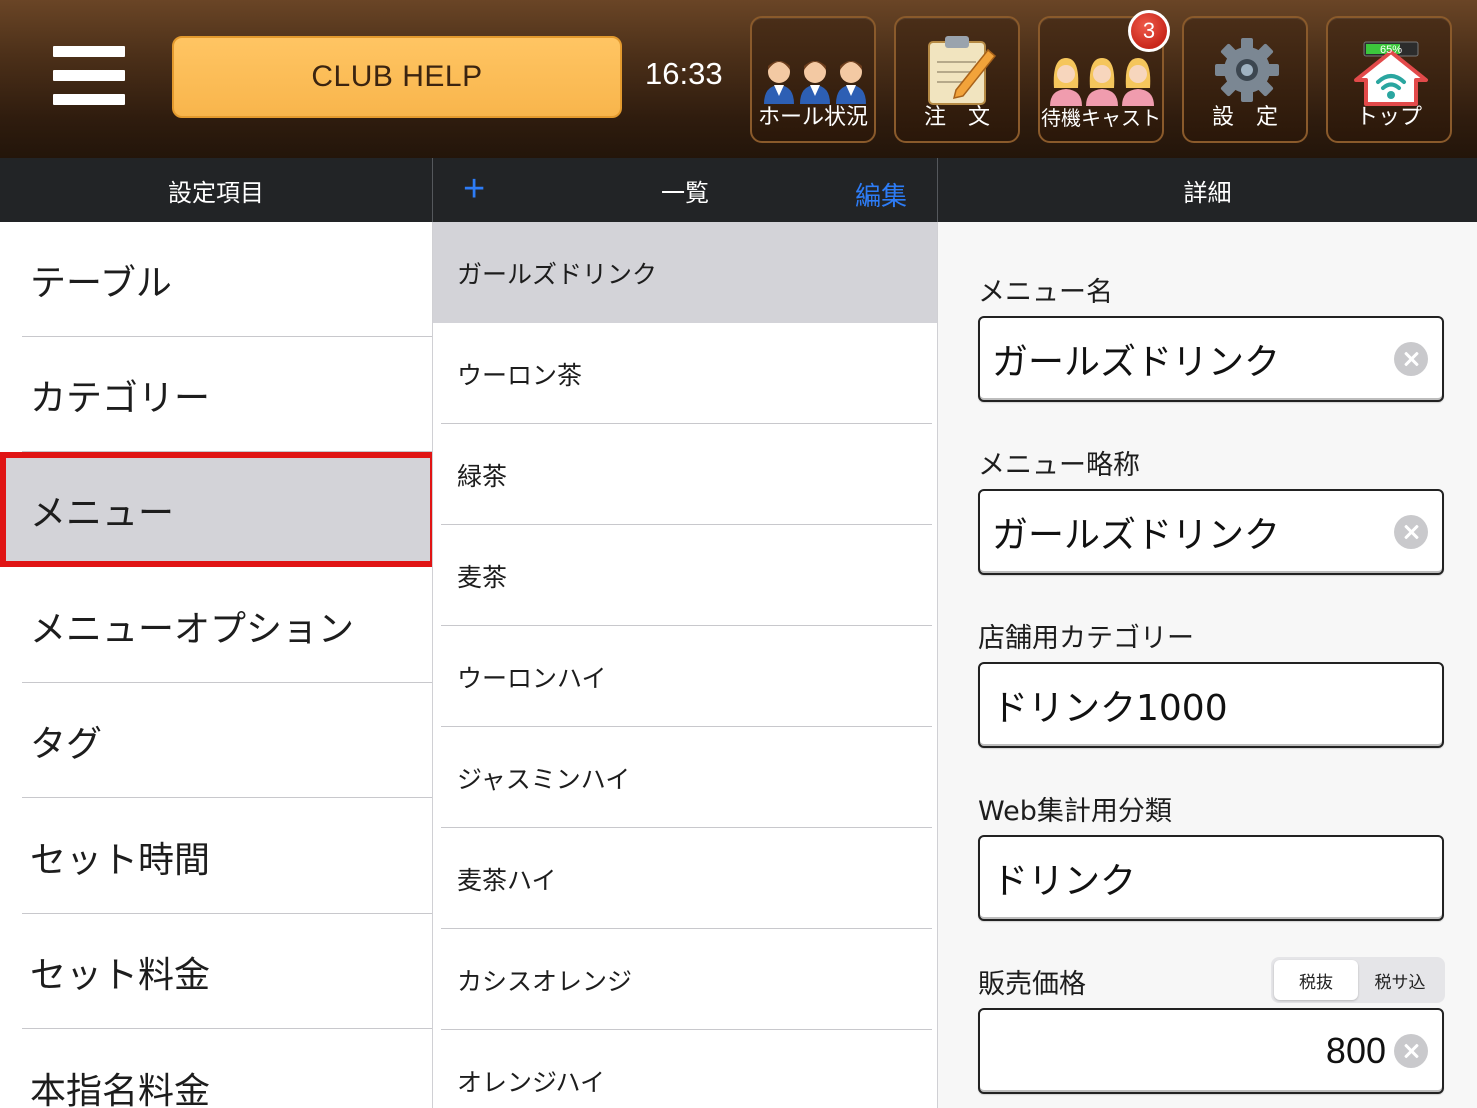 The image size is (1477, 1108). What do you see at coordinates (1101, 118) in the screenshot?
I see `waiting-cast-label: 待機キャスト` at bounding box center [1101, 118].